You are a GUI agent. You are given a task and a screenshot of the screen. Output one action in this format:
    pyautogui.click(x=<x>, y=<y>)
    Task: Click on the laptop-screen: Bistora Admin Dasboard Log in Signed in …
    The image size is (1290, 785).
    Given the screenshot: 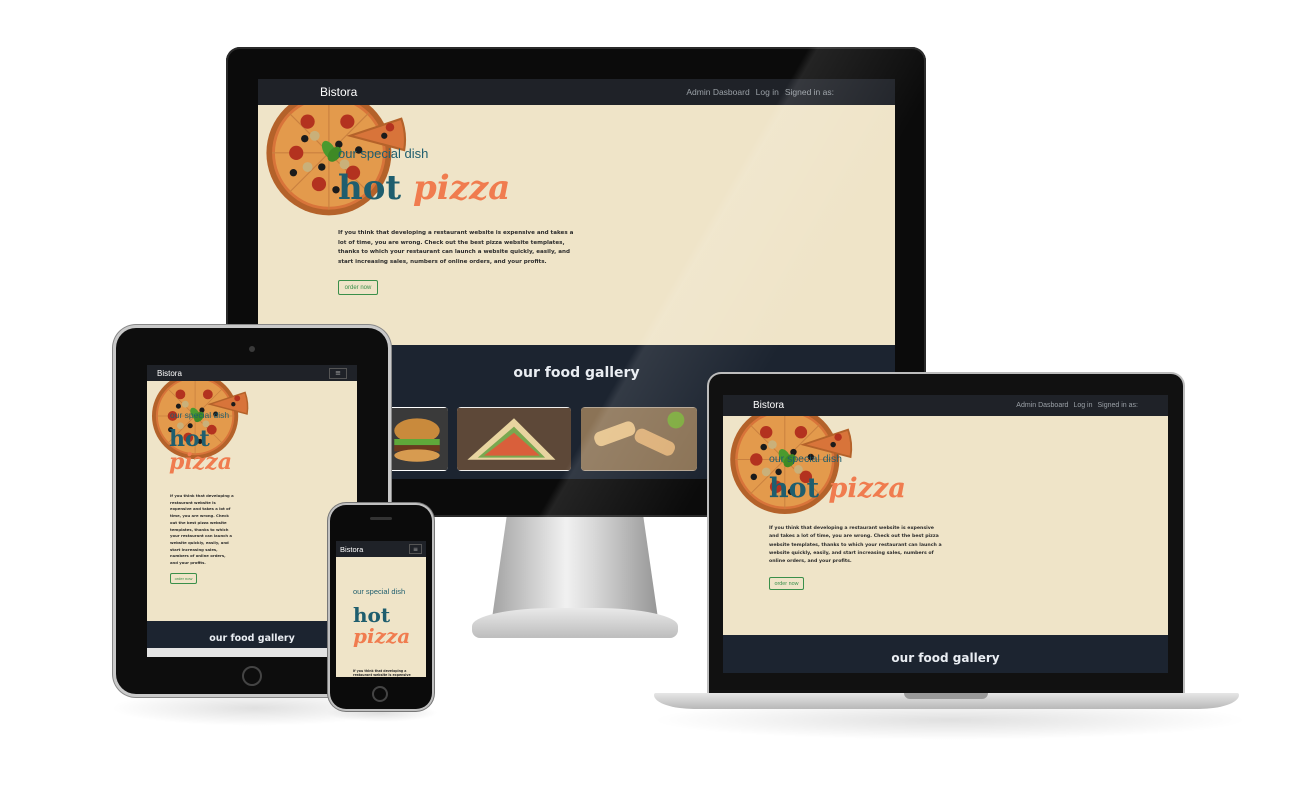 What is the action you would take?
    pyautogui.click(x=945, y=534)
    